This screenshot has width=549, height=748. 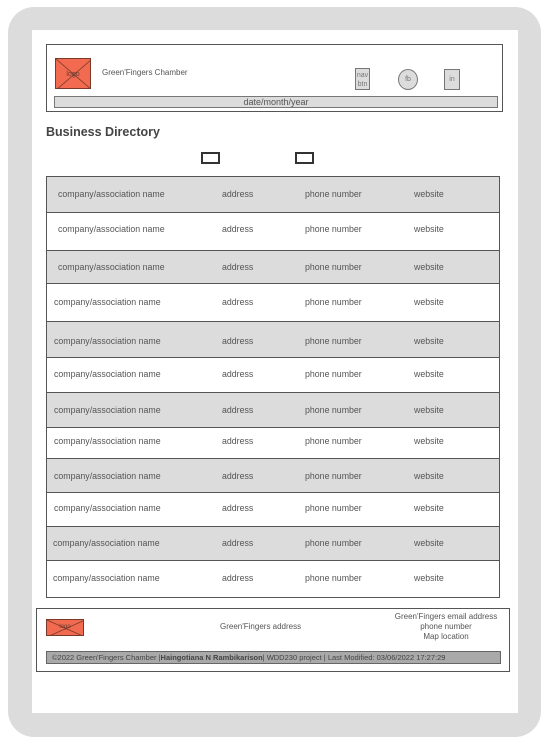 I want to click on nav-button: nav btn, so click(x=362, y=79).